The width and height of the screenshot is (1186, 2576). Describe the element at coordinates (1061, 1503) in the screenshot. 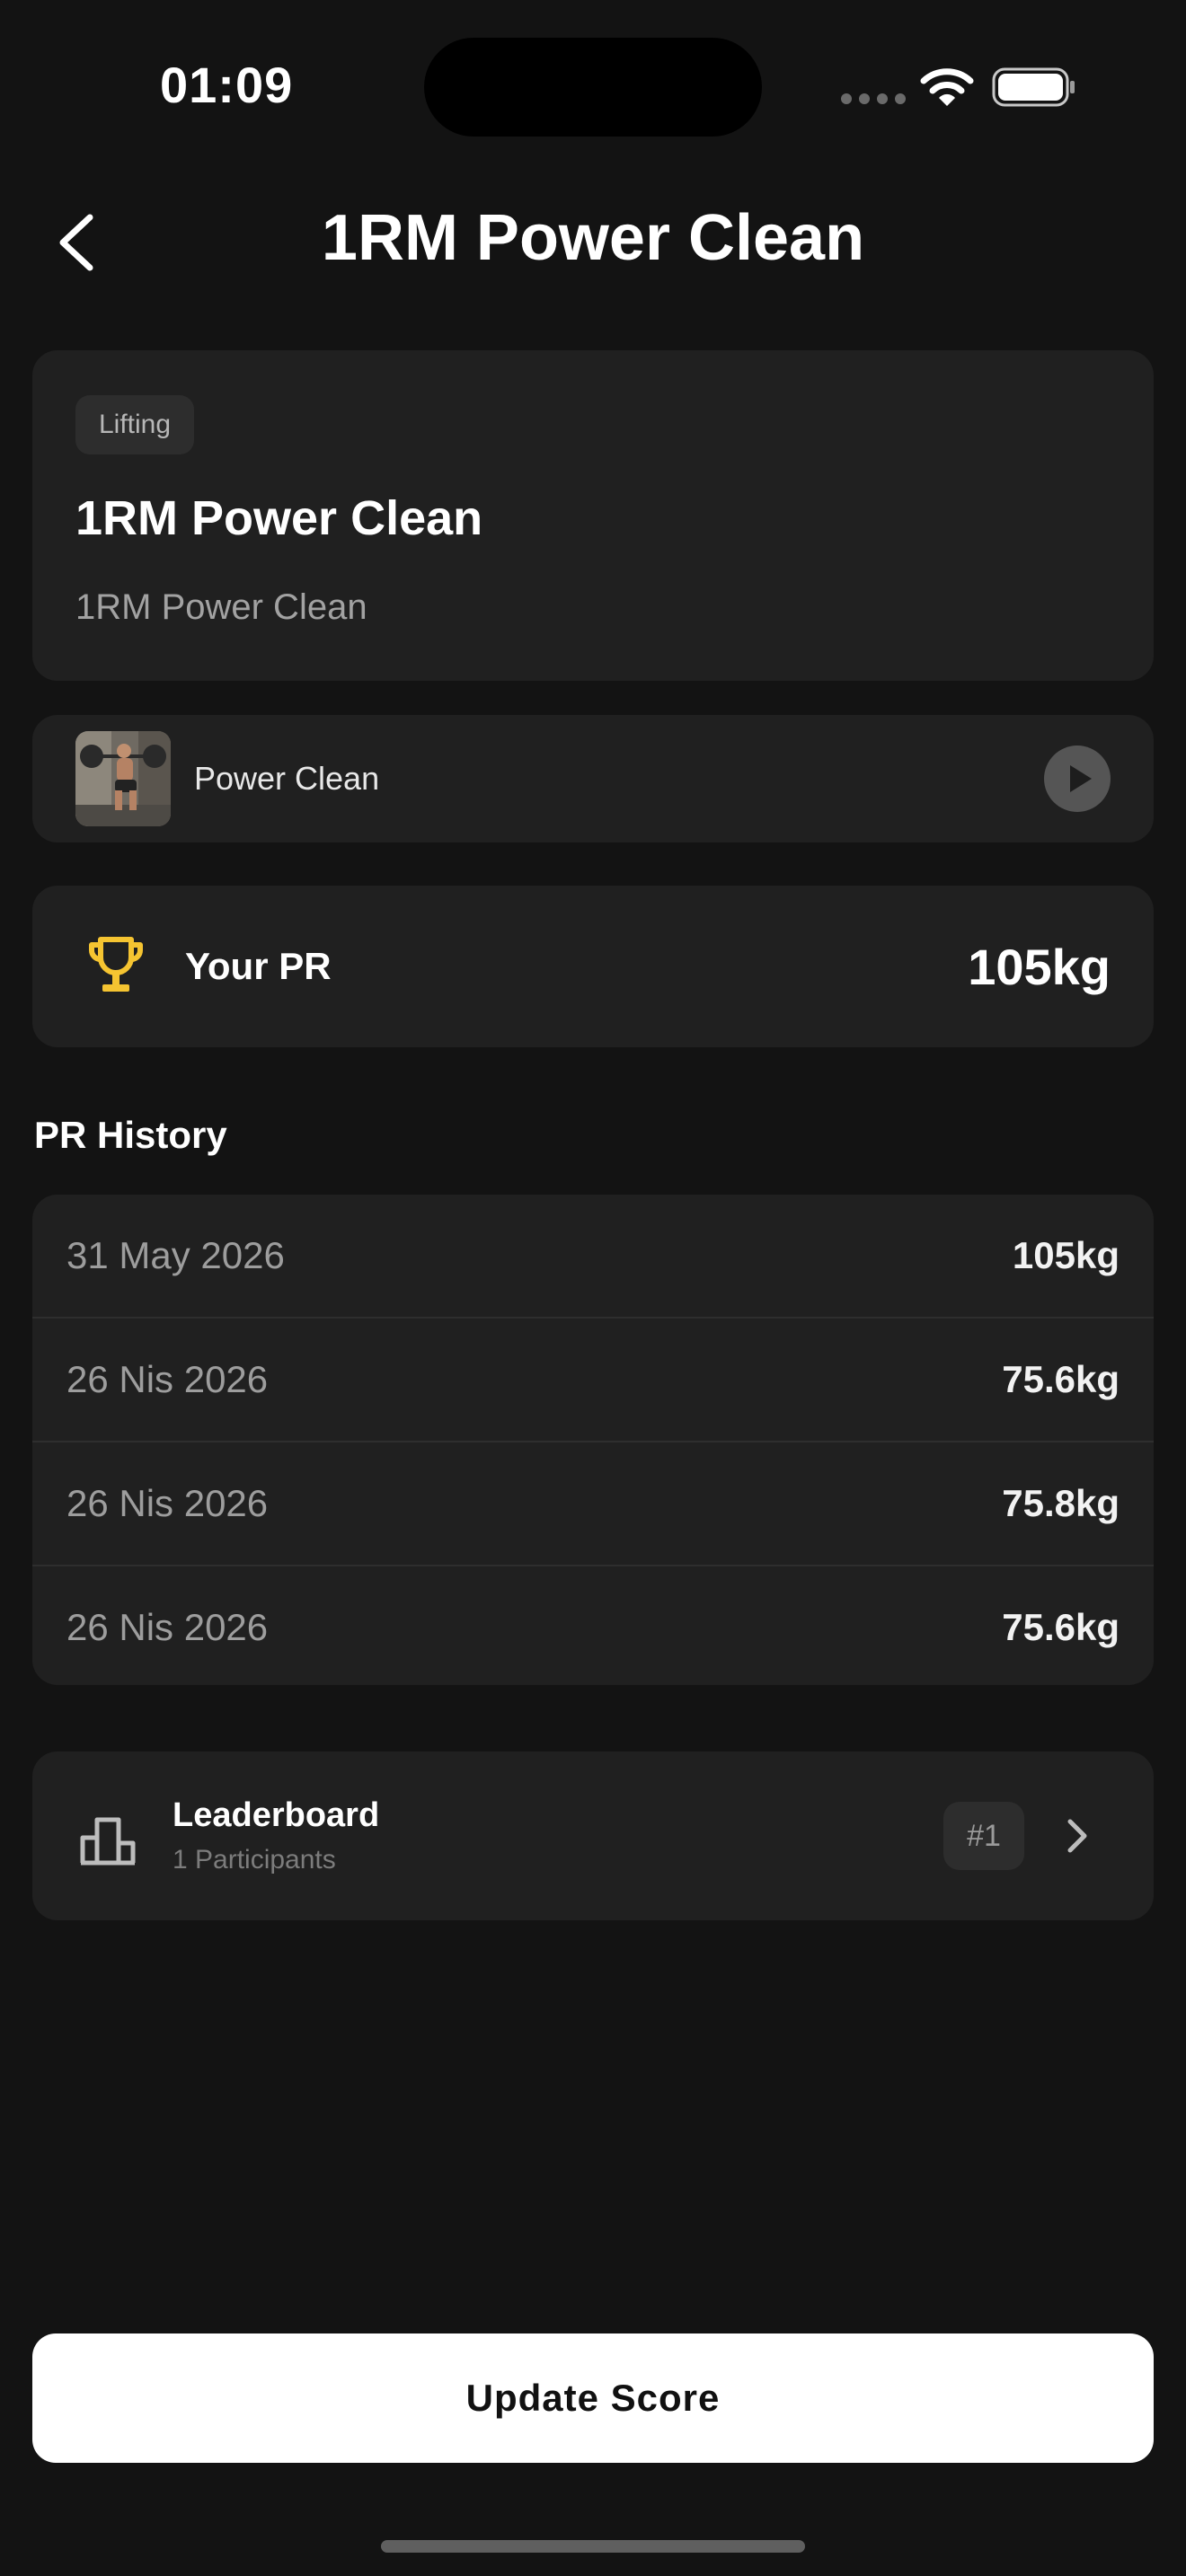

I see `history-value: 75.8kg` at that location.